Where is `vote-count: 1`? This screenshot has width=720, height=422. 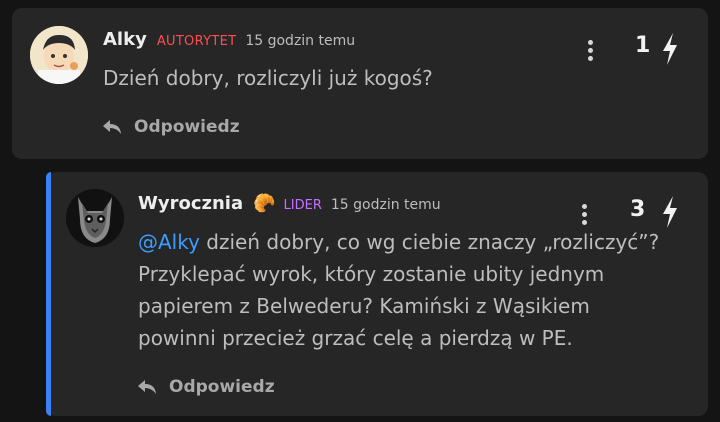 vote-count: 1 is located at coordinates (643, 45).